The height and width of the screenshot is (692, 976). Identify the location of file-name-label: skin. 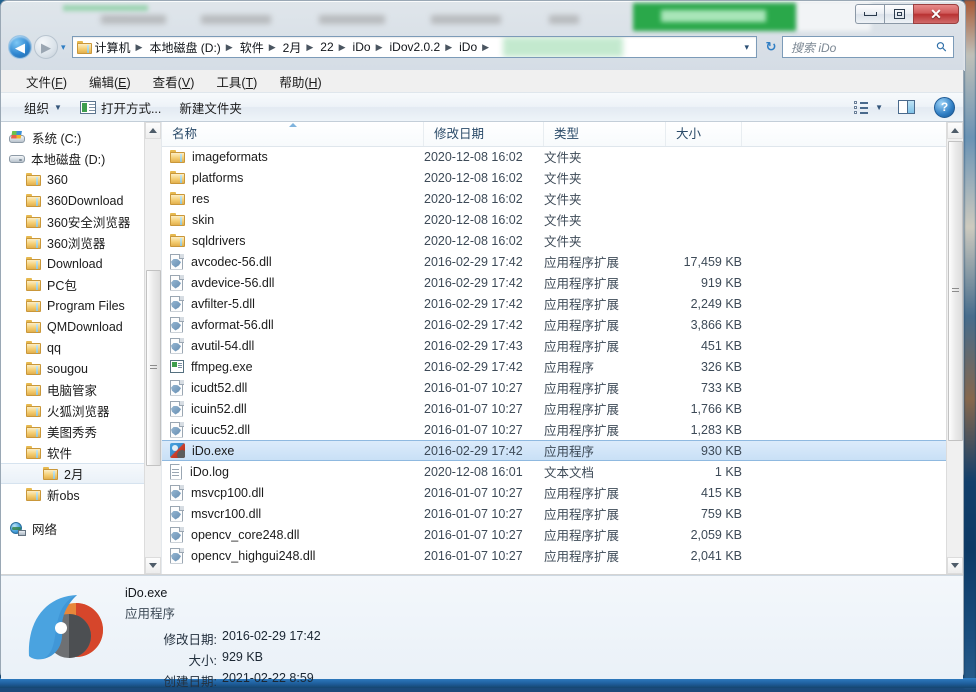
(203, 220).